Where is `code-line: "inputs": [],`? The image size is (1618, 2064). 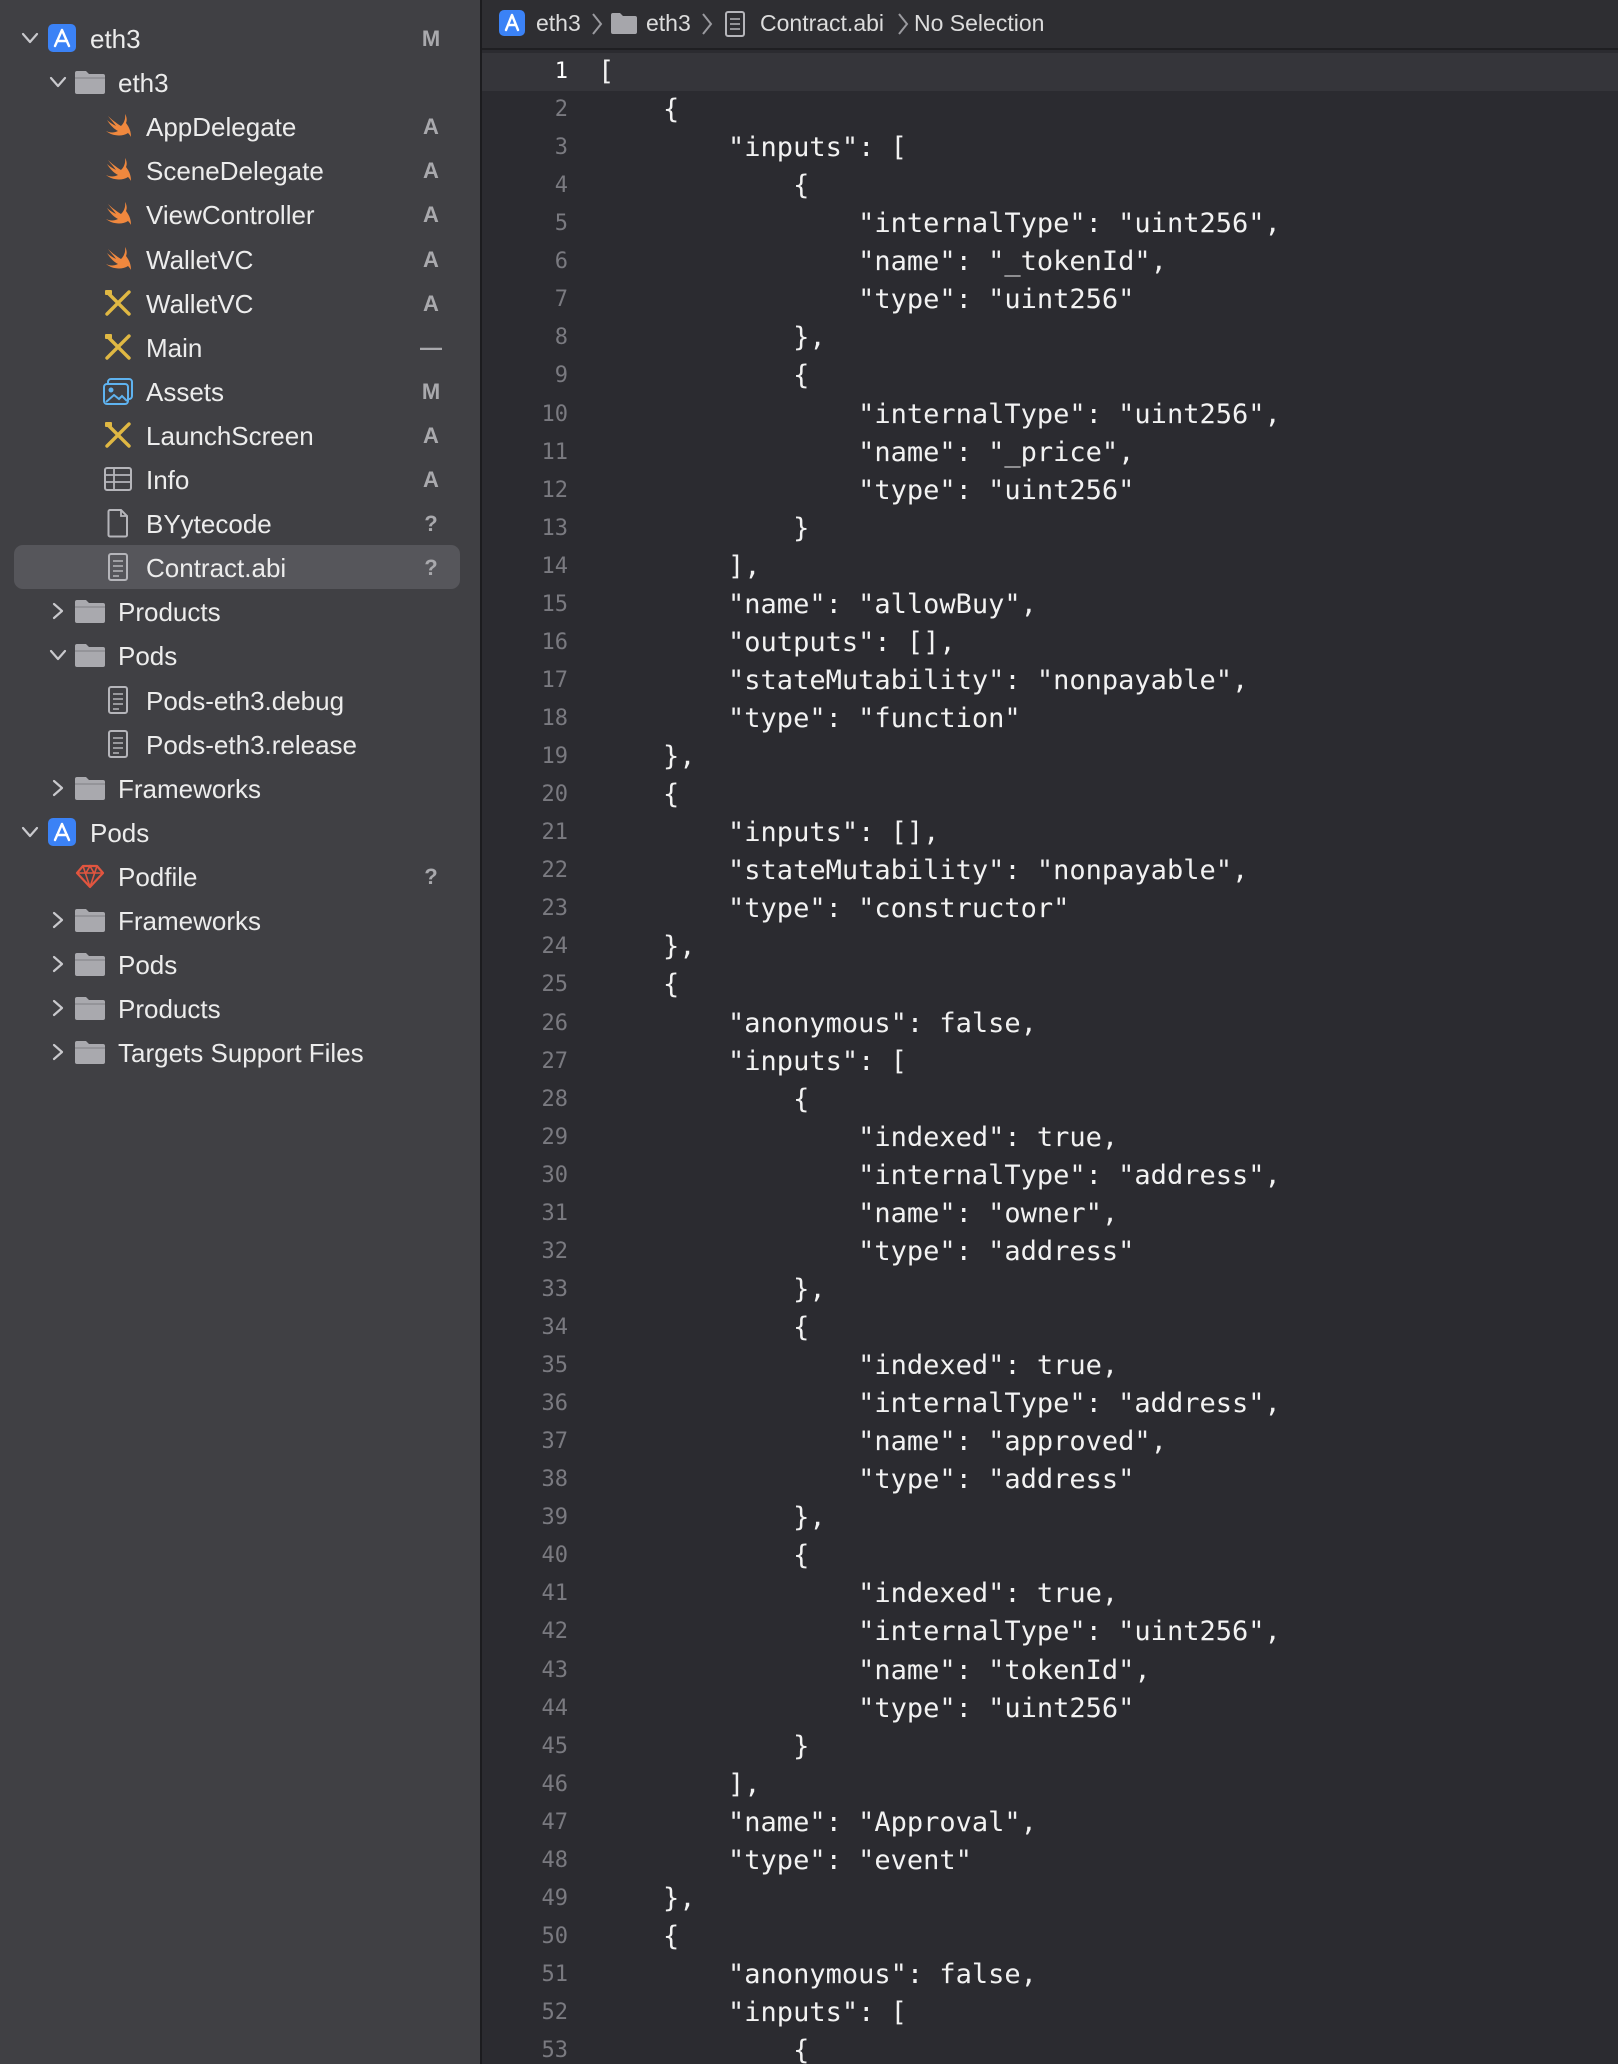
code-line: "inputs": [], is located at coordinates (768, 833).